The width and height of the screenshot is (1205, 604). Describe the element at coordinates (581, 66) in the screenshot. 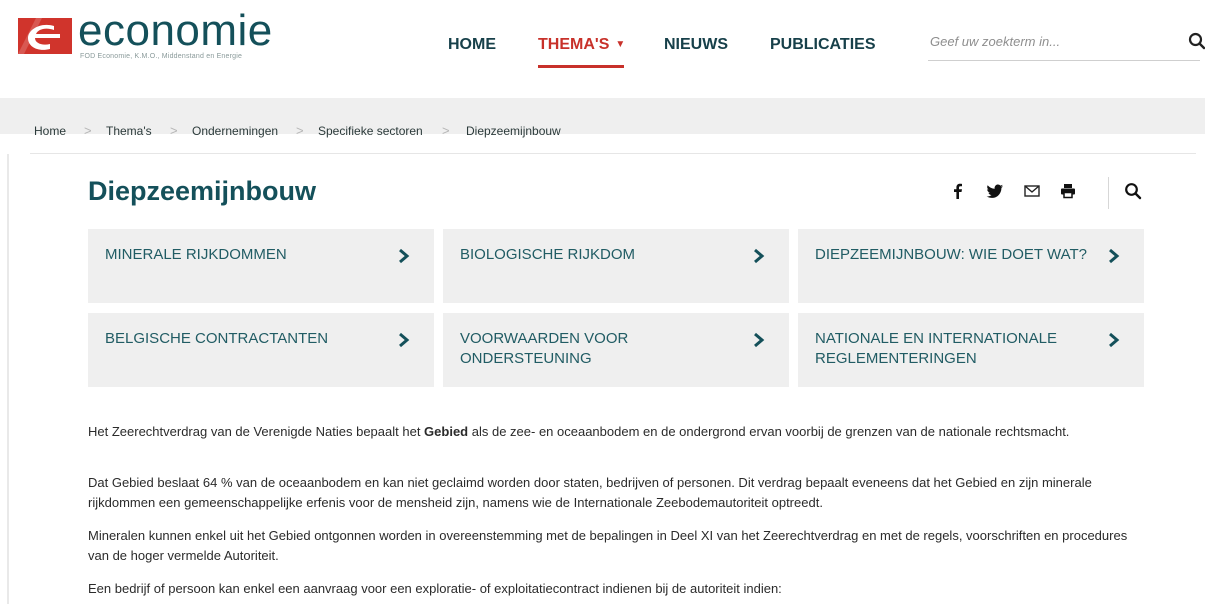

I see `nav-active-indicator` at that location.